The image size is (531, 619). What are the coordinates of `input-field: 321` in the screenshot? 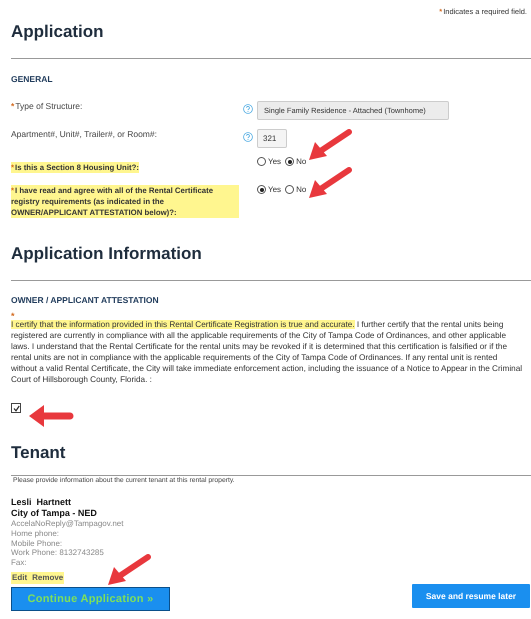 It's located at (272, 138).